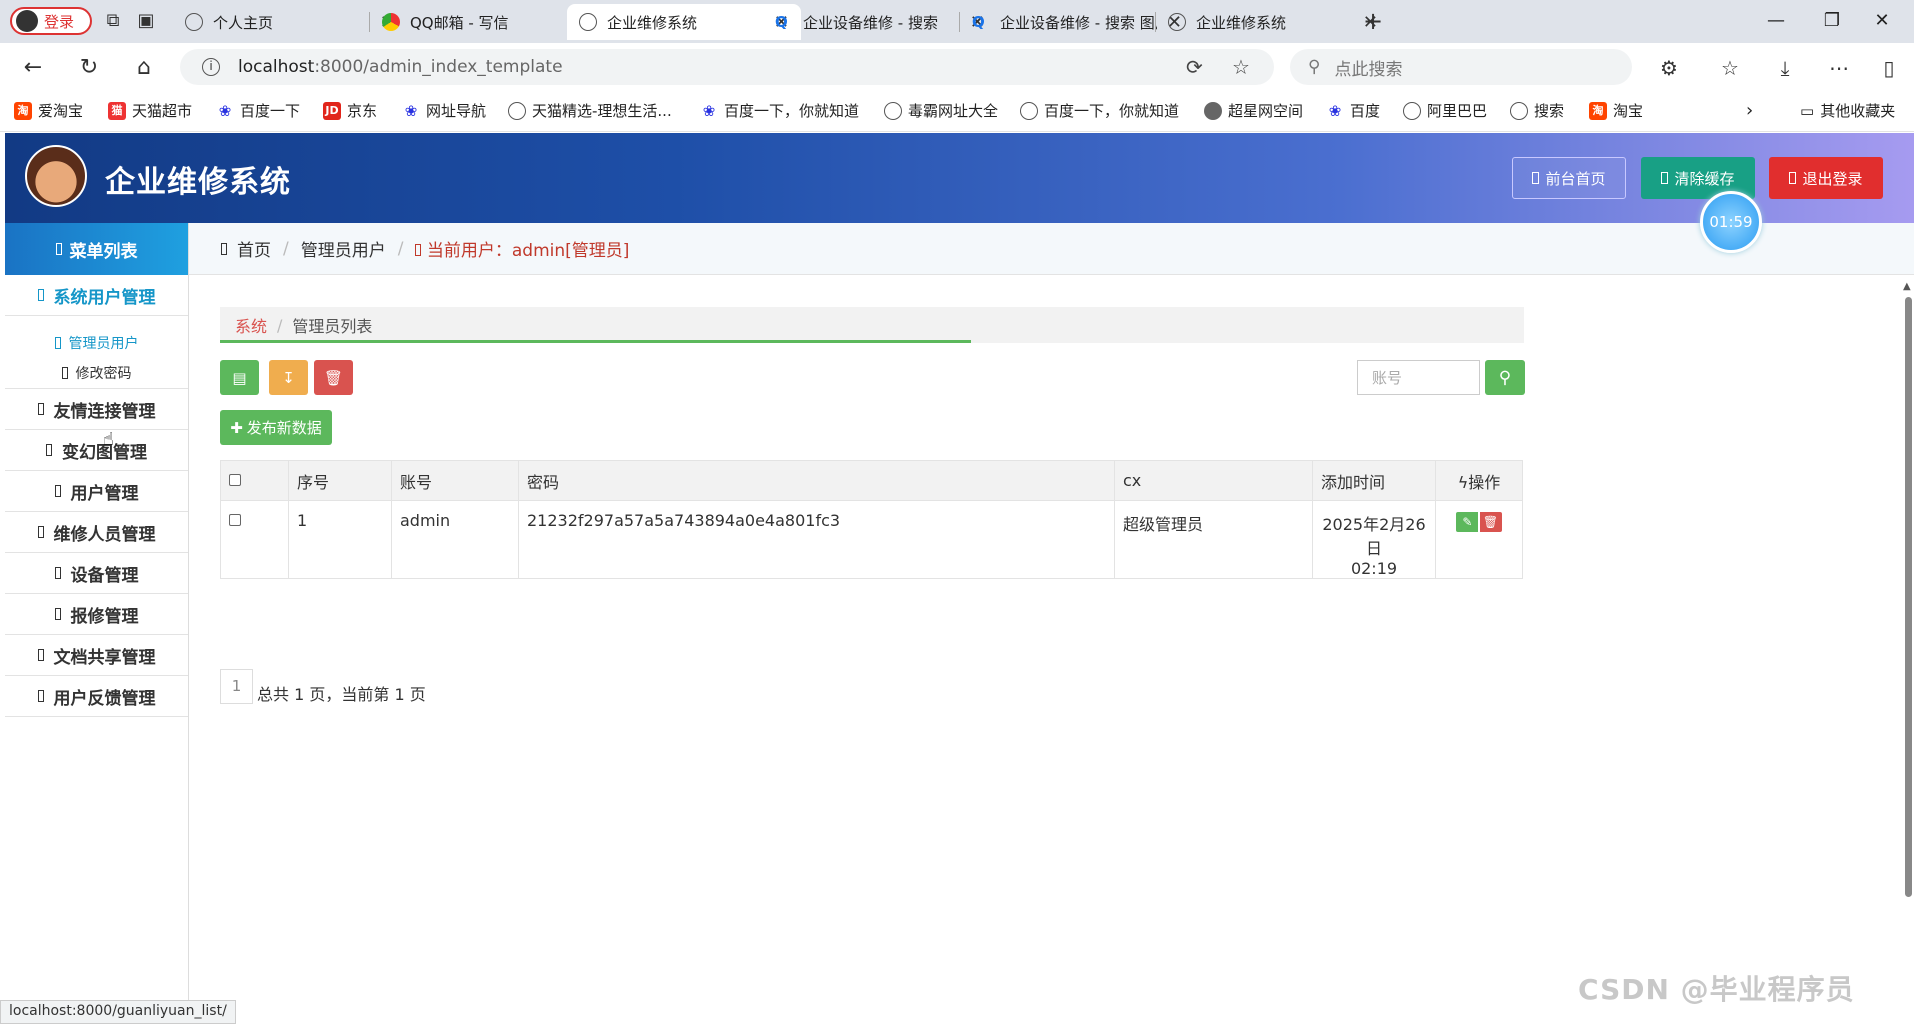  I want to click on page-number-button: 1, so click(236, 686).